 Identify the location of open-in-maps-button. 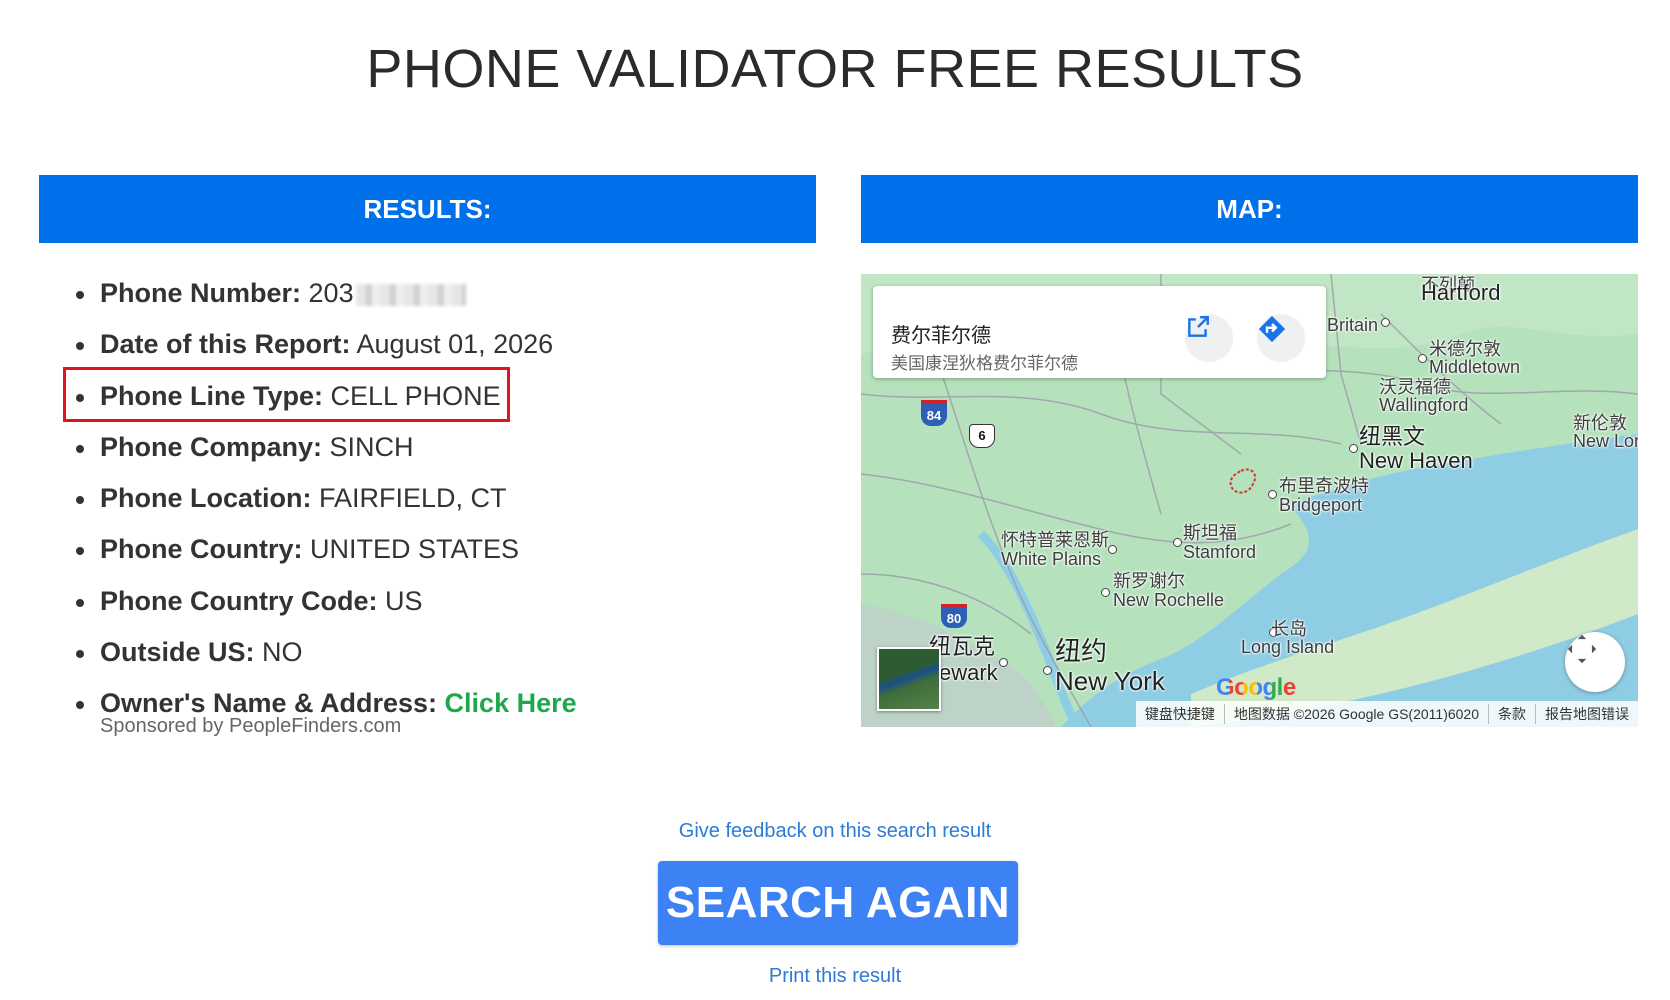
(1209, 338).